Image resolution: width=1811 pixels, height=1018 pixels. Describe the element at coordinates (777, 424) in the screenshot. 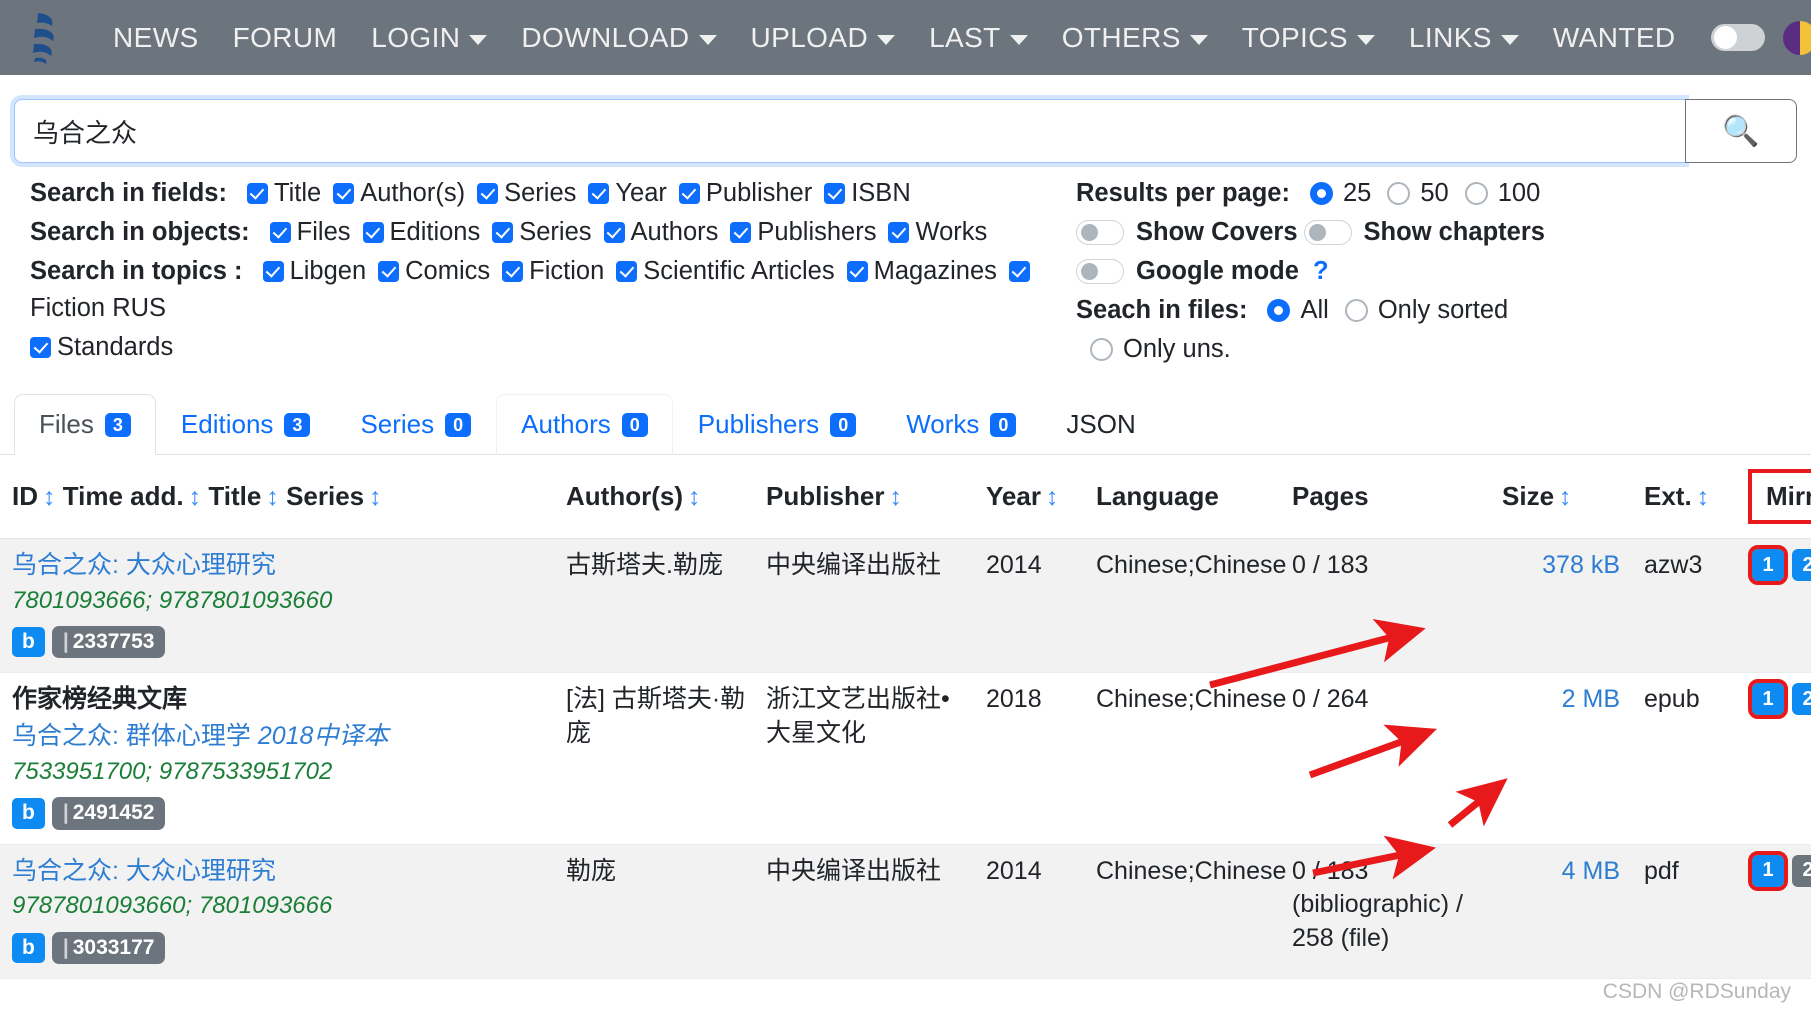

I see `tab-publishers: Publishers 0` at that location.